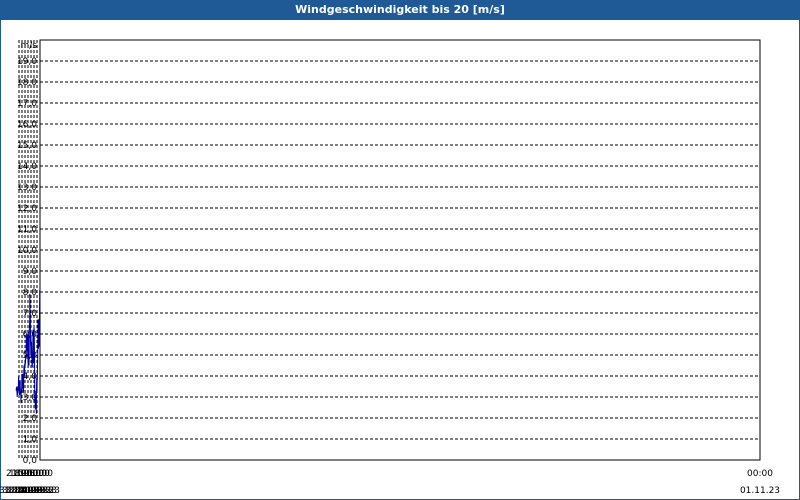 The image size is (800, 500). What do you see at coordinates (760, 491) in the screenshot?
I see `x-tick-date: 01.11.23` at bounding box center [760, 491].